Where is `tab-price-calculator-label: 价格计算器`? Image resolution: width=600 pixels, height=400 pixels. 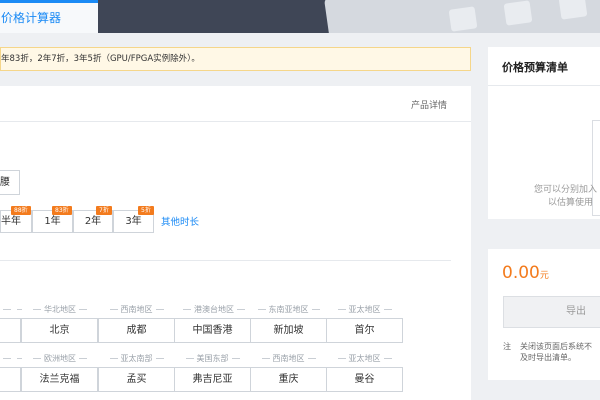
tab-price-calculator-label: 价格计算器 is located at coordinates (31, 18).